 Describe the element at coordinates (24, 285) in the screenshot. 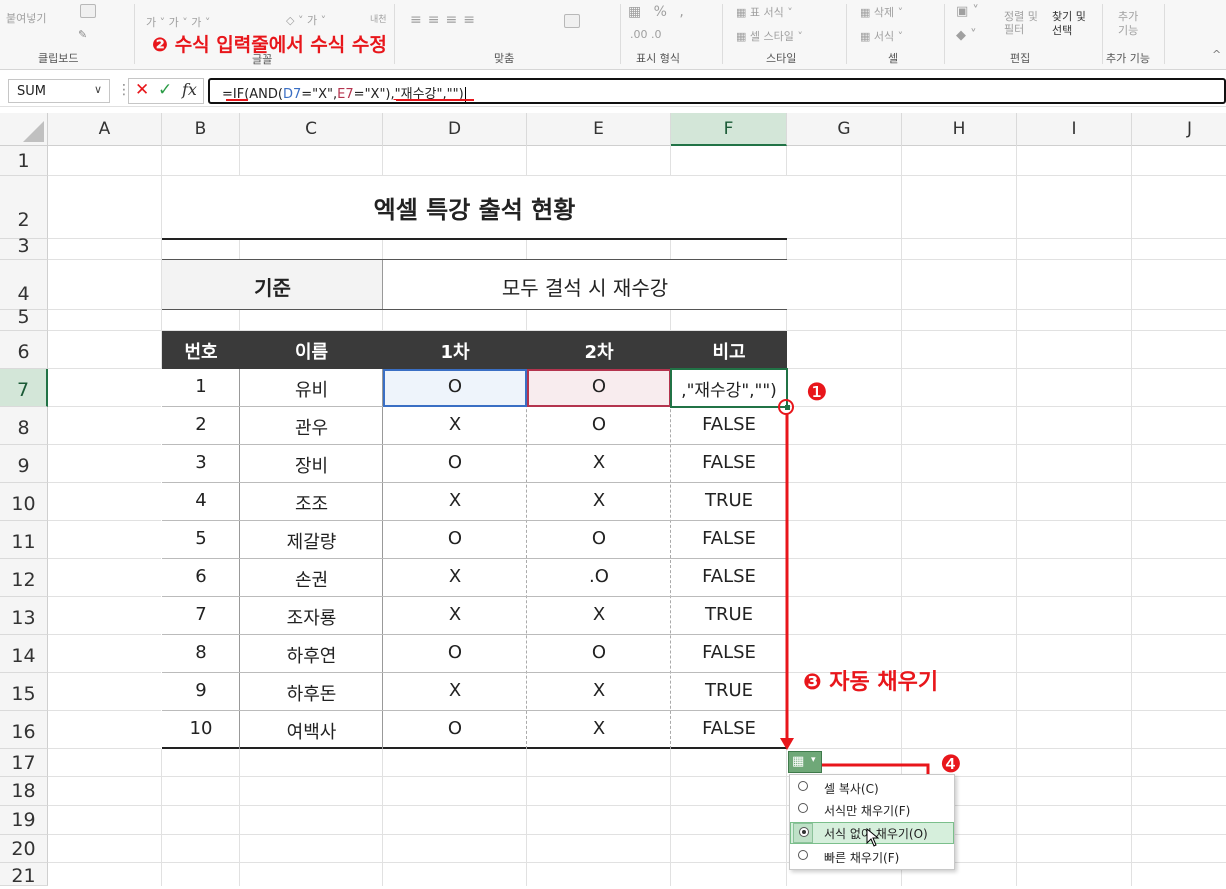

I see `row-header-4: 4` at that location.